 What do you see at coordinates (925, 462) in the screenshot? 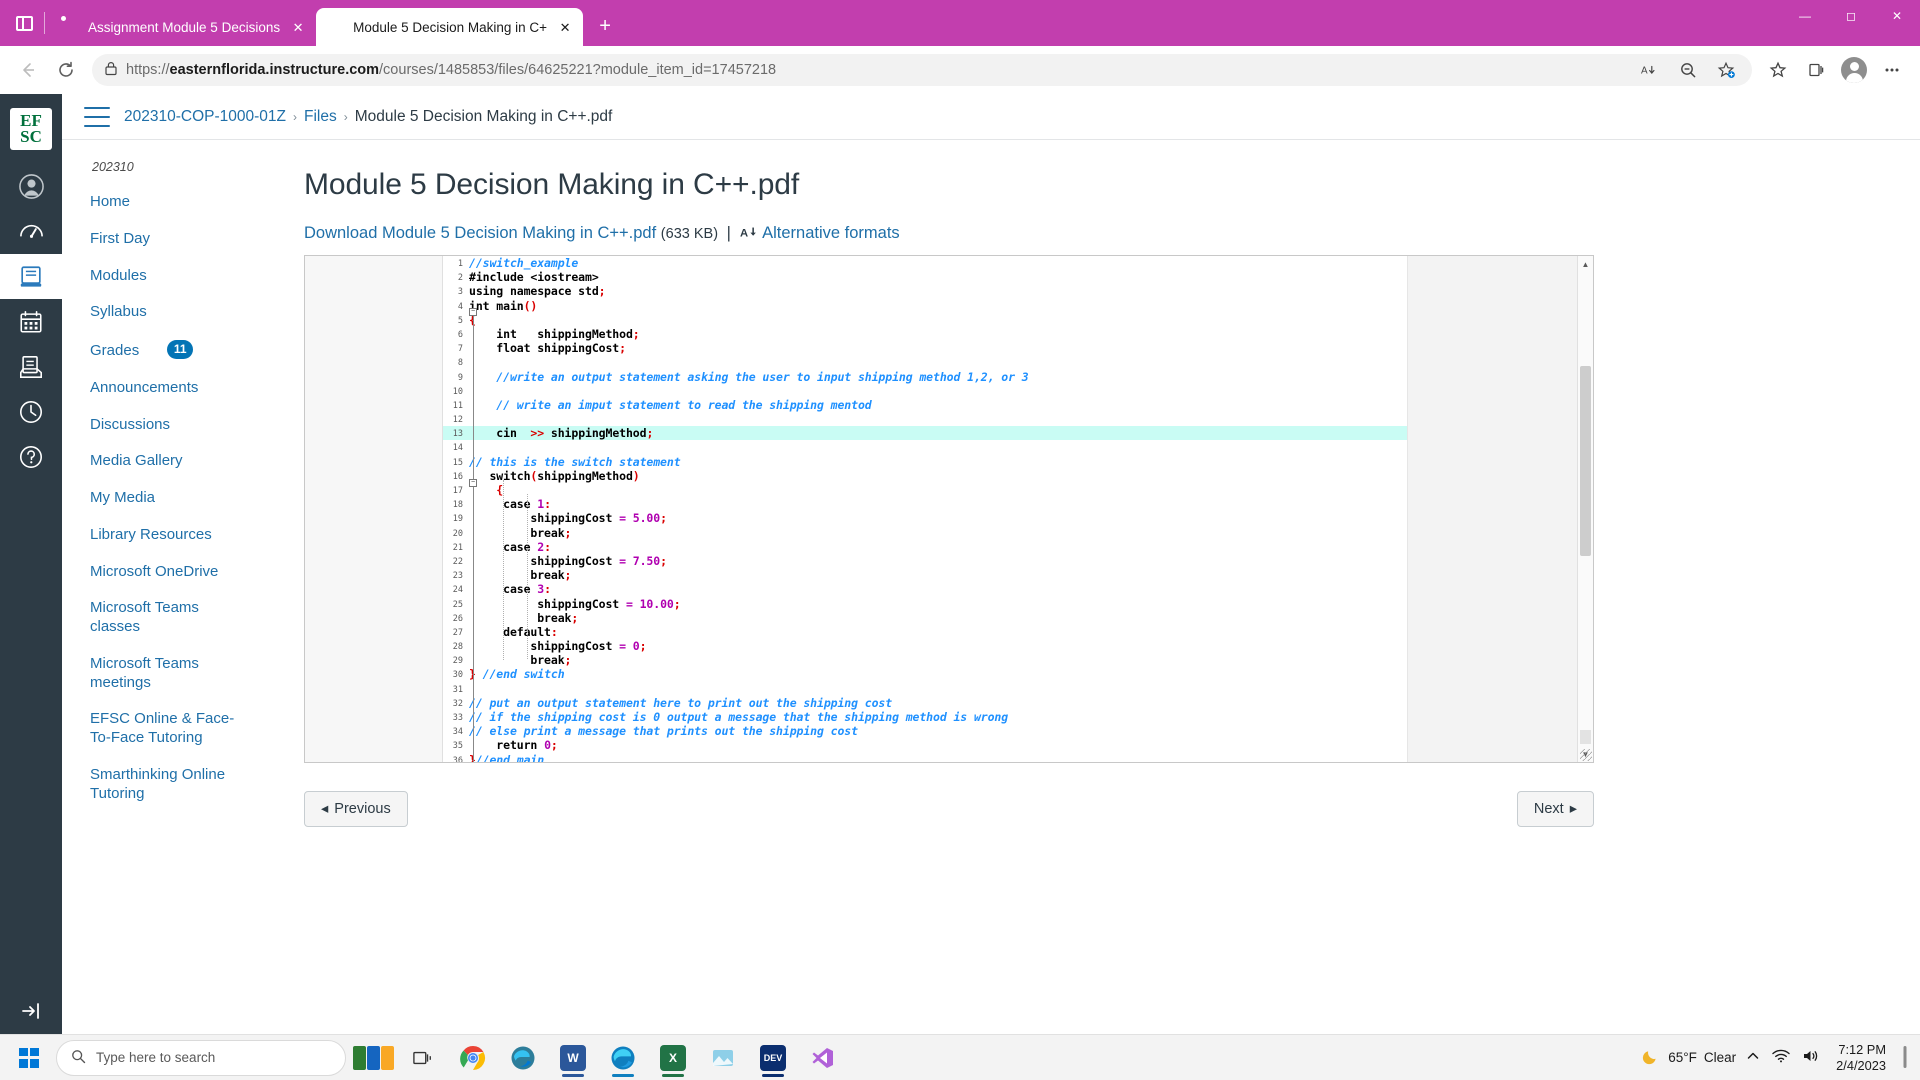
I see `code-line: 15 // this is the switch statement` at bounding box center [925, 462].